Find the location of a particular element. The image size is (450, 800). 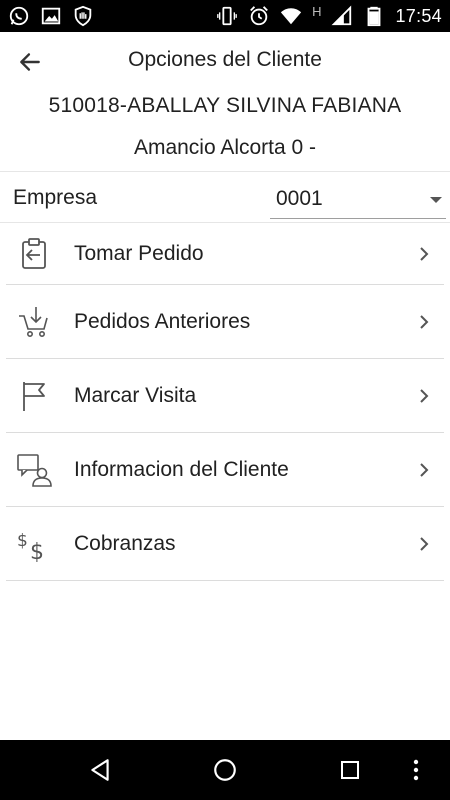

nav-recents-button is located at coordinates (350, 770).